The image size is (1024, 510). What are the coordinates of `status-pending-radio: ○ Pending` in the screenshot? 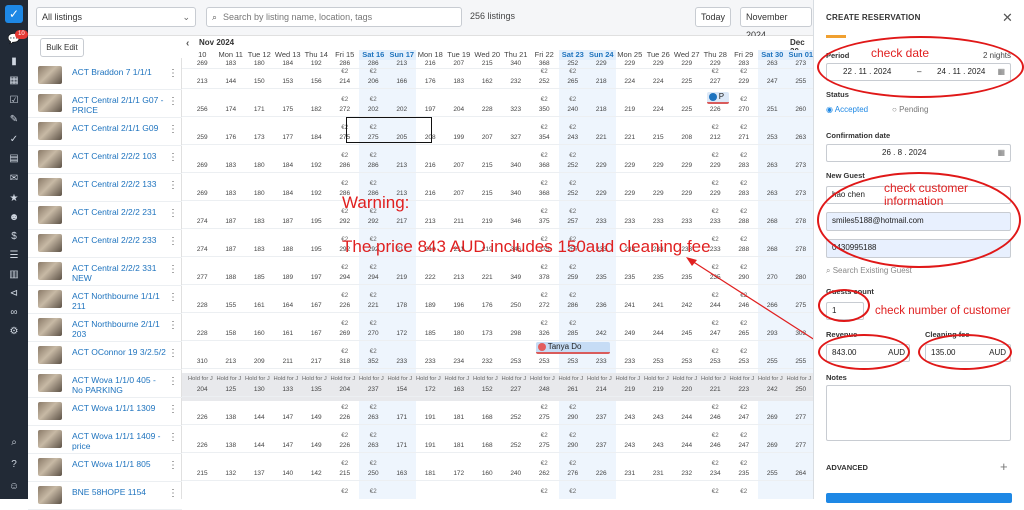 It's located at (910, 109).